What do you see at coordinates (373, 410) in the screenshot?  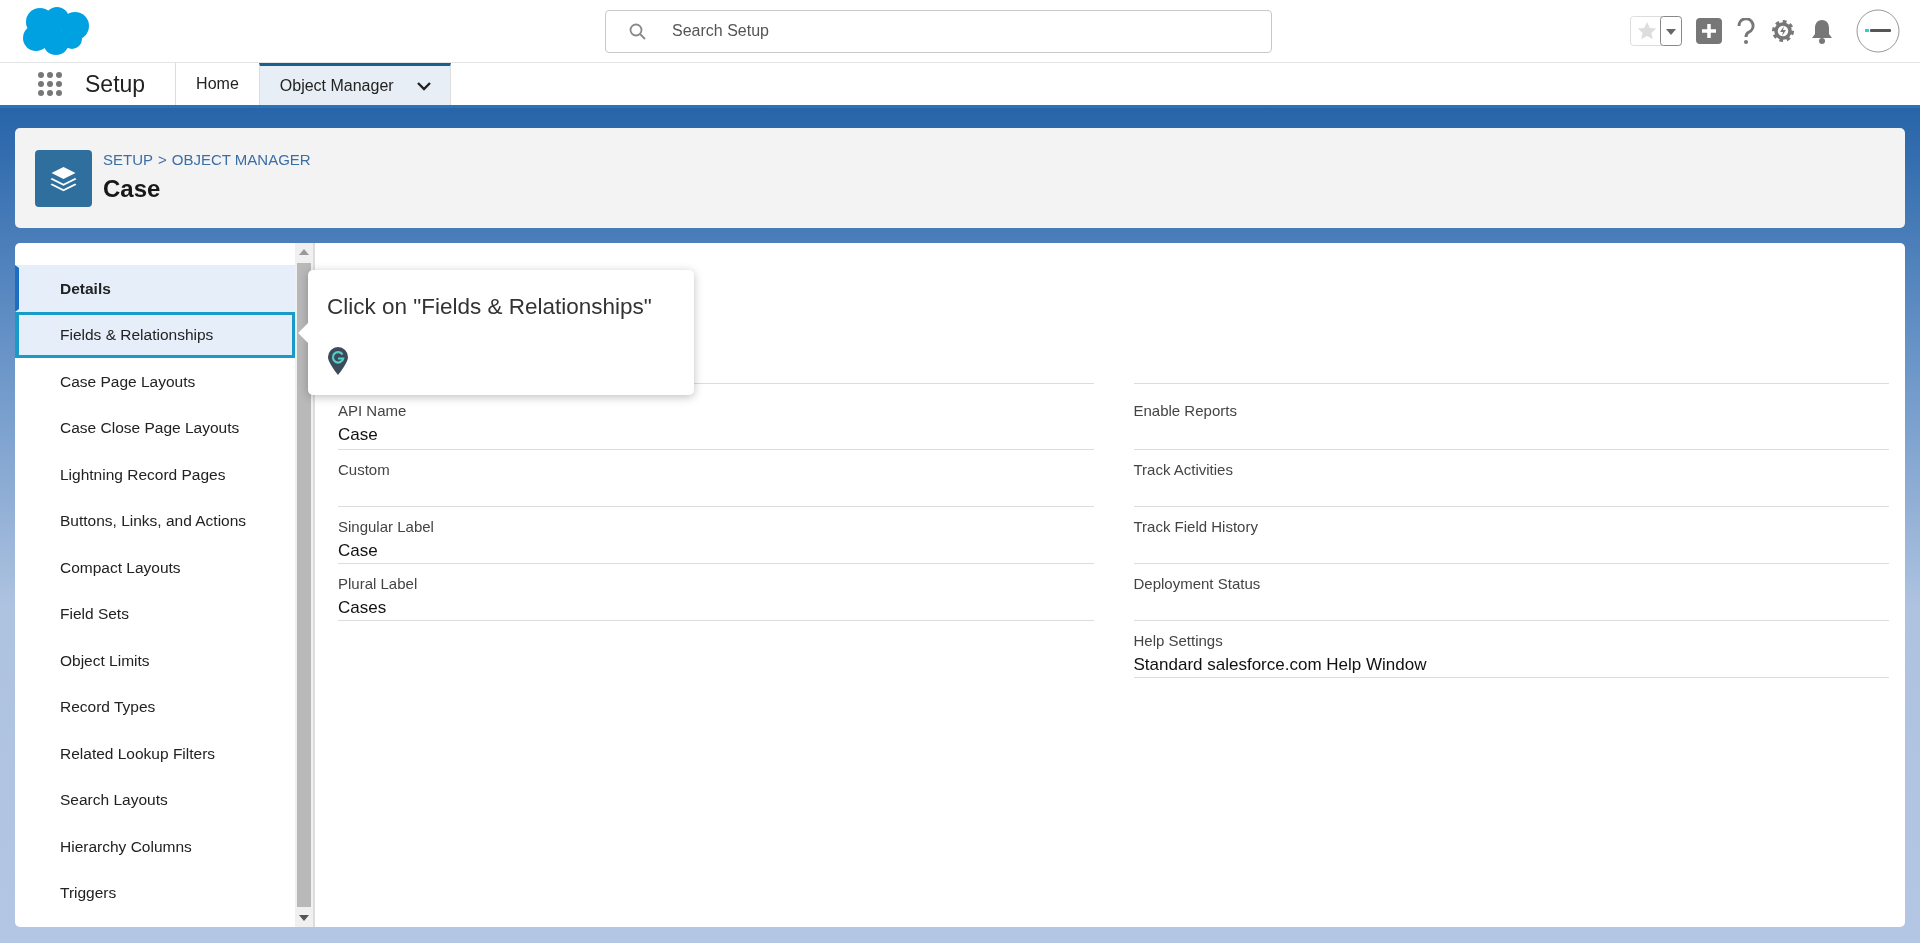 I see `field-label: API Name` at bounding box center [373, 410].